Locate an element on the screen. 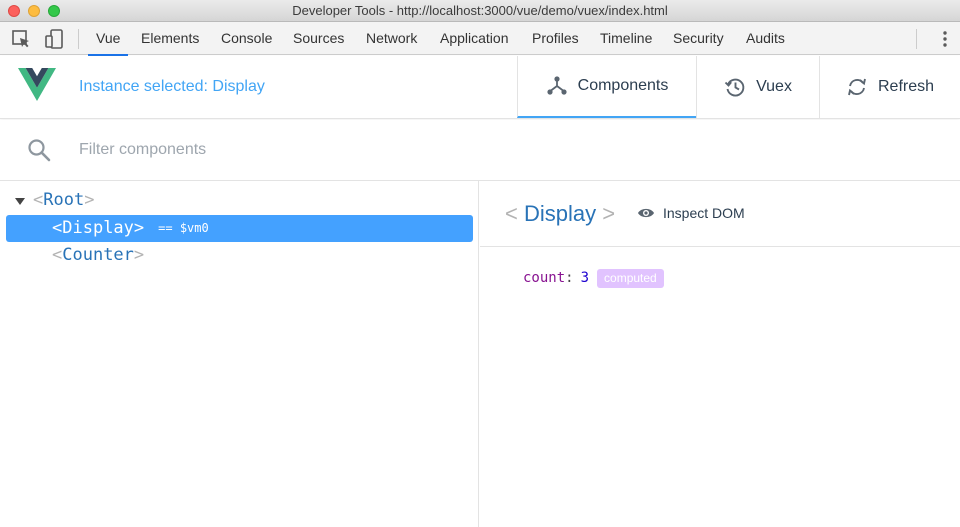 The image size is (960, 527). refresh-icon is located at coordinates (857, 87).